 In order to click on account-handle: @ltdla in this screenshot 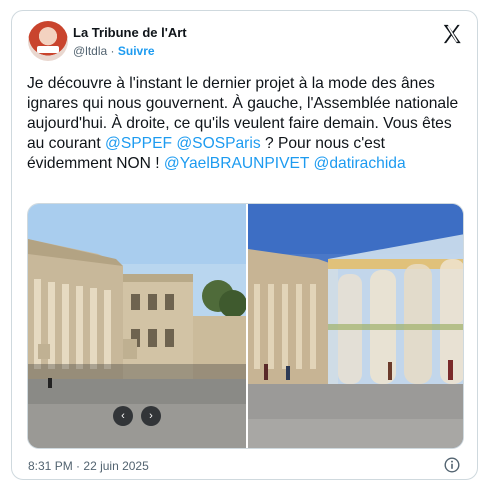, I will do `click(90, 51)`.